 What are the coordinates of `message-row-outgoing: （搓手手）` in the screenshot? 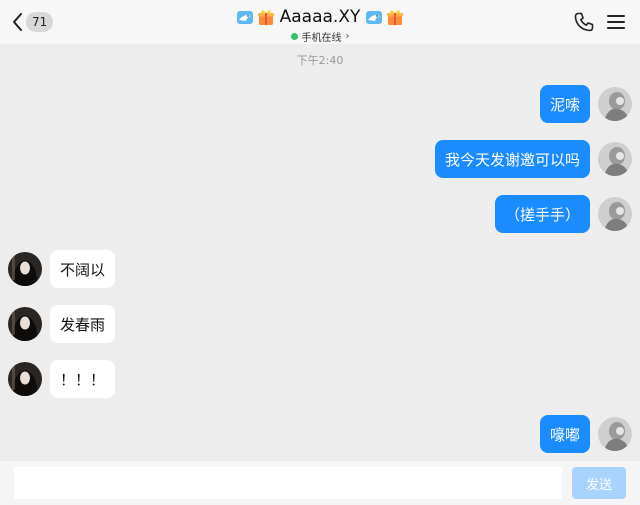 It's located at (563, 214).